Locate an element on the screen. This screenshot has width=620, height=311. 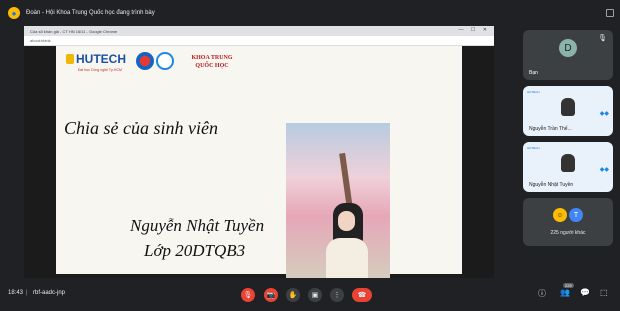
browser-address-bar: about:blank is located at coordinates (259, 41).